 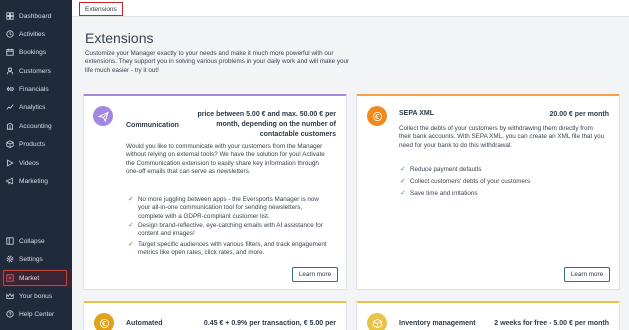 I want to click on sidebar-item-marketing: Marketing, so click(x=36, y=181).